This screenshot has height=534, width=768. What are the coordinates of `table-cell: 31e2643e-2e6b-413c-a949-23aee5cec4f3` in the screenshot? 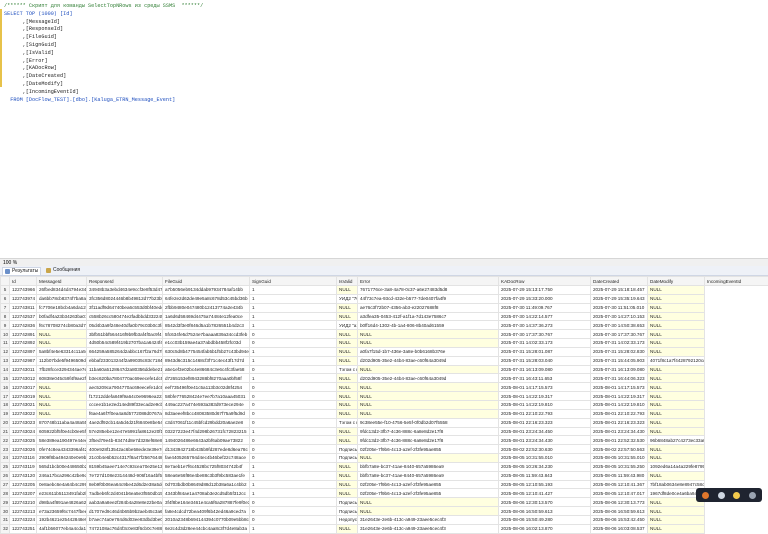 It's located at (428, 519).